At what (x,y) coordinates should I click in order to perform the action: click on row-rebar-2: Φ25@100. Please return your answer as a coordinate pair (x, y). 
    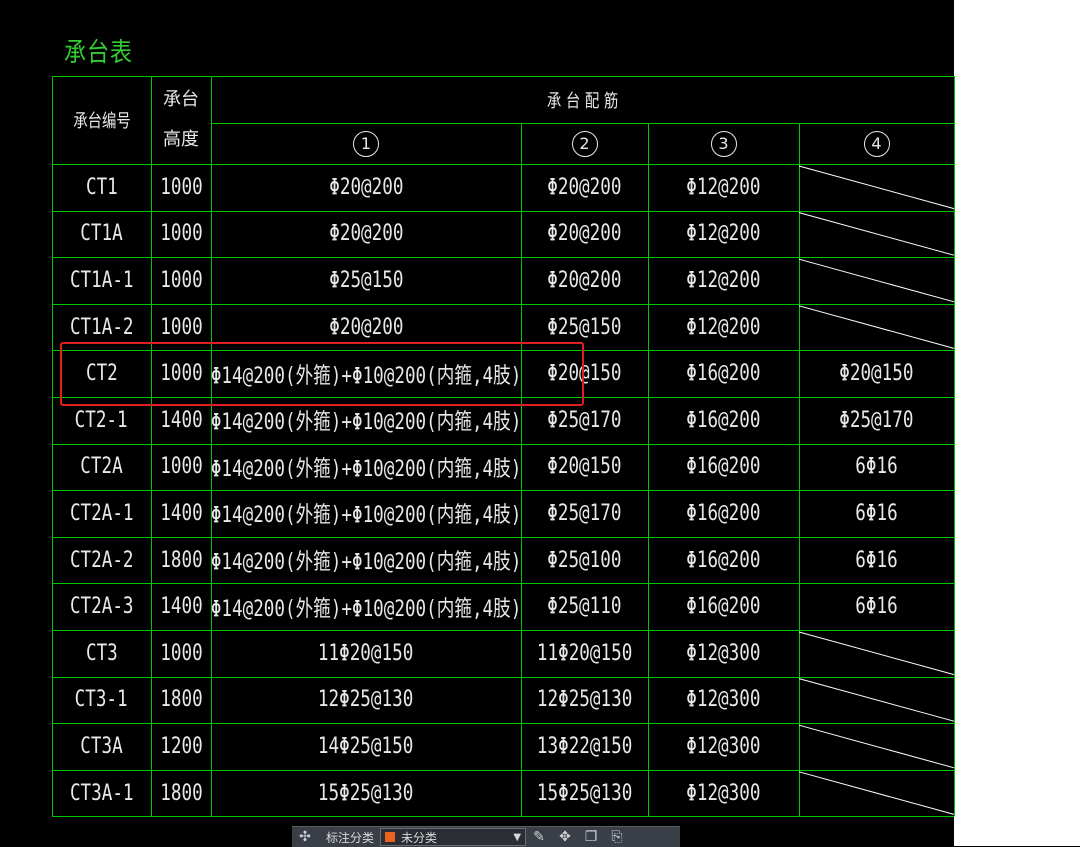
    Looking at the image, I should click on (584, 560).